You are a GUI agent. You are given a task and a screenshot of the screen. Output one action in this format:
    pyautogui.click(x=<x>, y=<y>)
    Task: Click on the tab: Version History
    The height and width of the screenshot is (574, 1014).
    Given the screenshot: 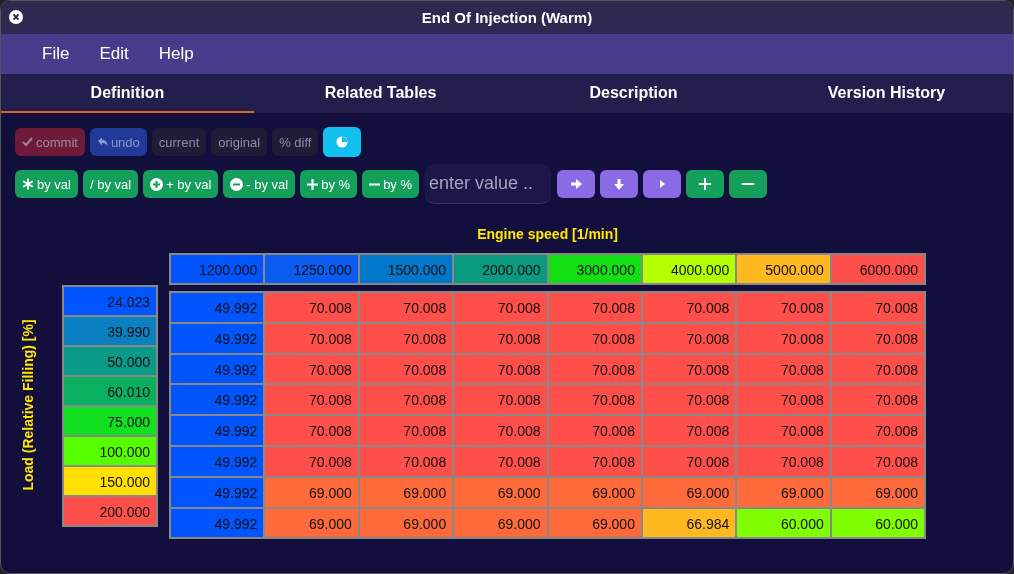 What is the action you would take?
    pyautogui.click(x=886, y=93)
    